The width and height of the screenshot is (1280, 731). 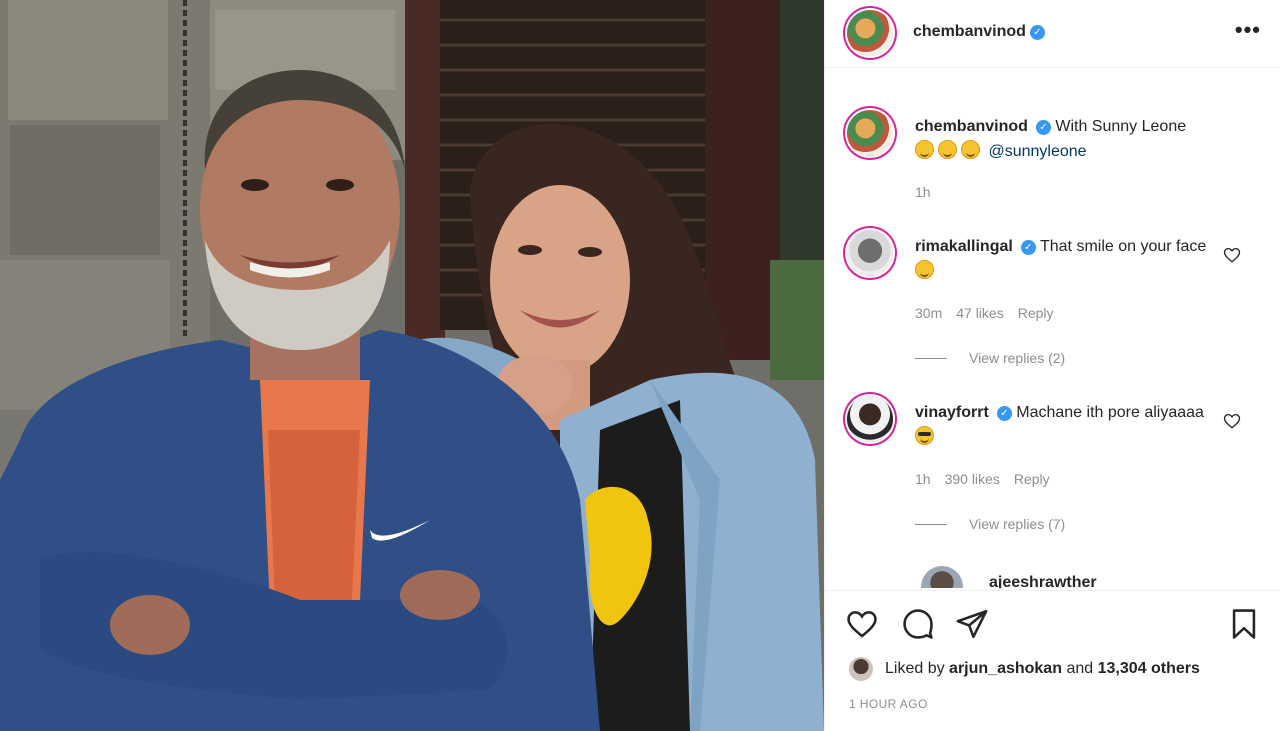 What do you see at coordinates (1248, 30) in the screenshot?
I see `more-options-icon: •••` at bounding box center [1248, 30].